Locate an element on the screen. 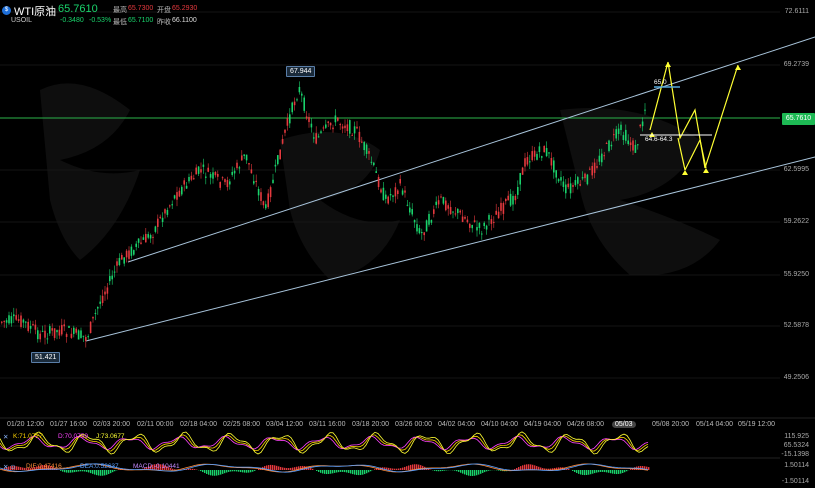  kdj-axis-mid: 65.5324 is located at coordinates (796, 445).